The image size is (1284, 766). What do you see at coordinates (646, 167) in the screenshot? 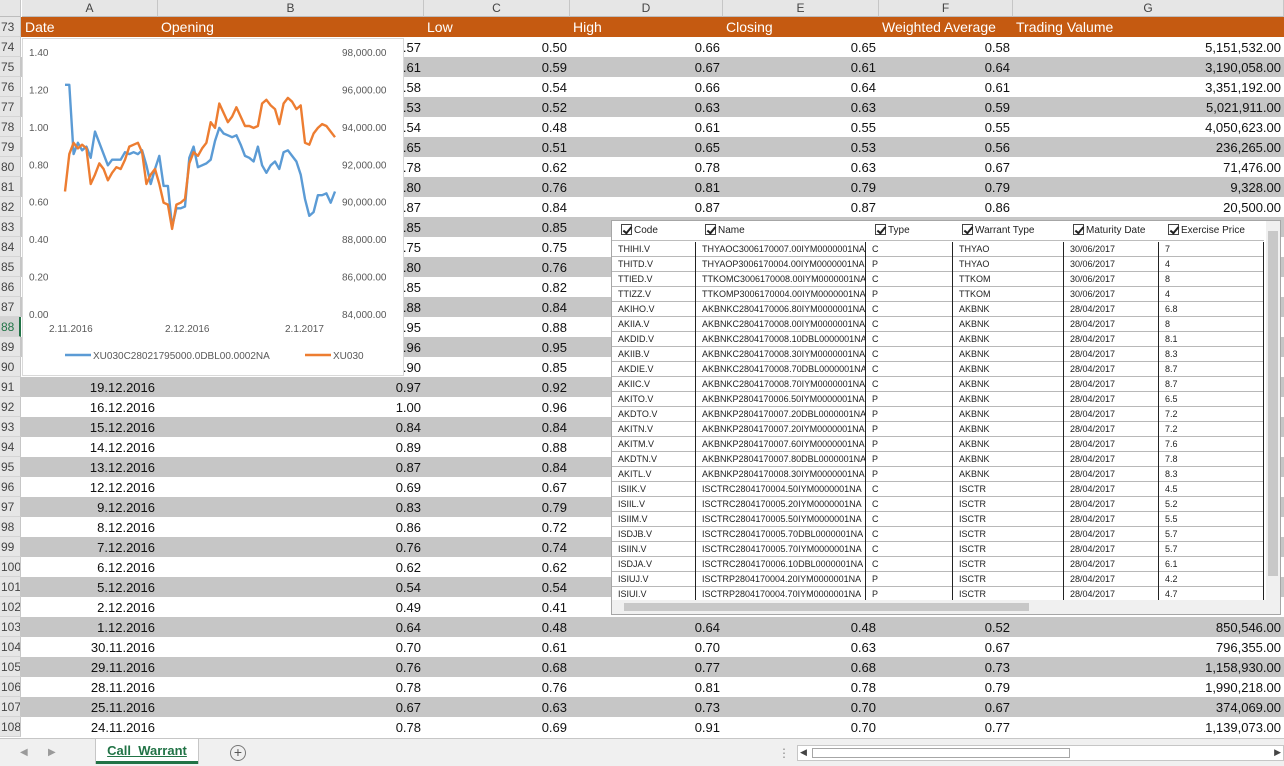
I see `cell-d: 0.78` at bounding box center [646, 167].